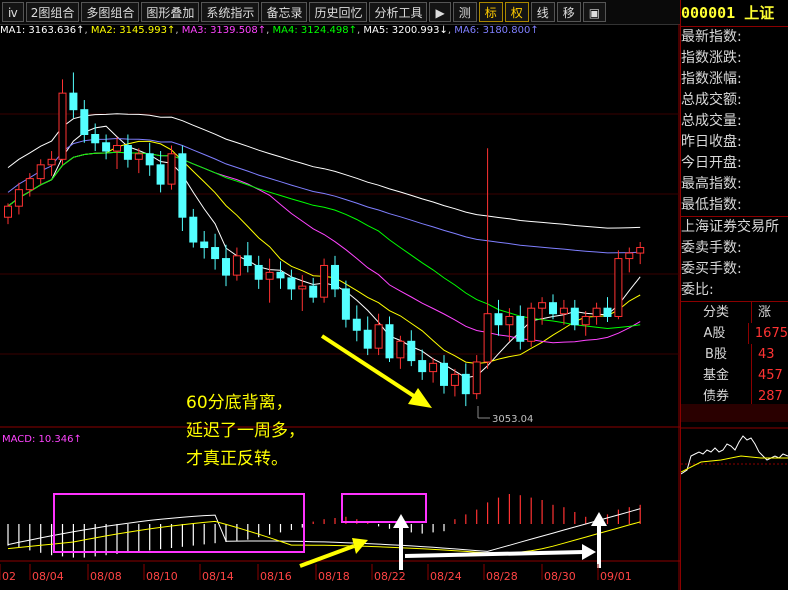 The height and width of the screenshot is (590, 788). I want to click on low-marker: 3053.04, so click(505, 415).